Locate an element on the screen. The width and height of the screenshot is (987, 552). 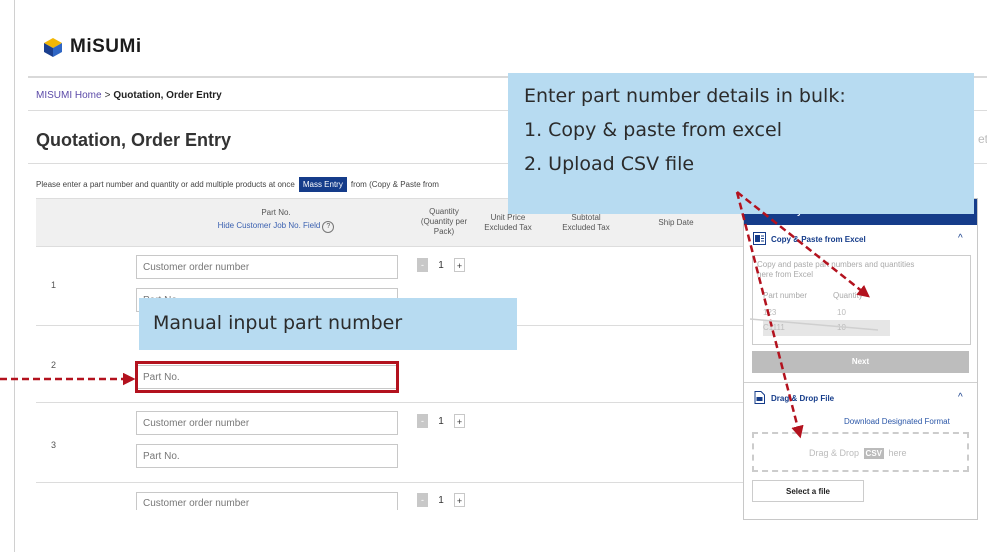
paste-demo-arrow is located at coordinates (814, 324).